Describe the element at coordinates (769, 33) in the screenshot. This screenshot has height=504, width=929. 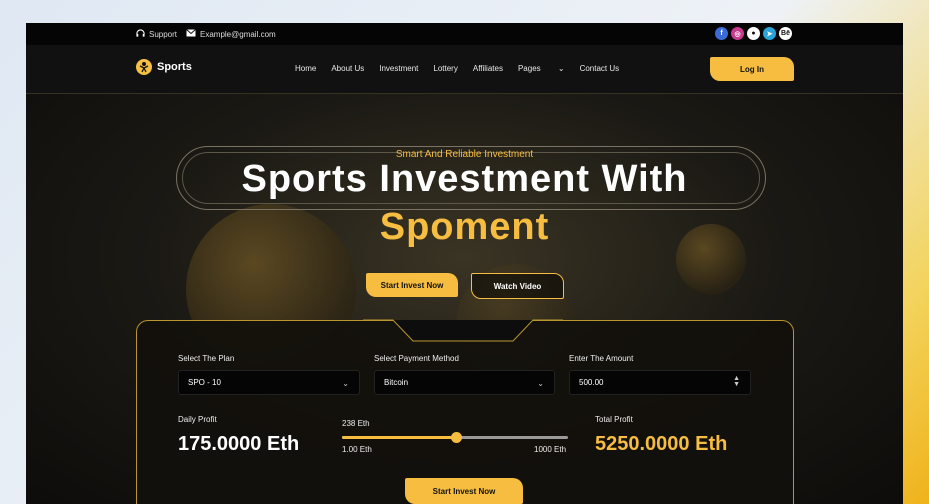
I see `telegram-icon: ➤` at that location.